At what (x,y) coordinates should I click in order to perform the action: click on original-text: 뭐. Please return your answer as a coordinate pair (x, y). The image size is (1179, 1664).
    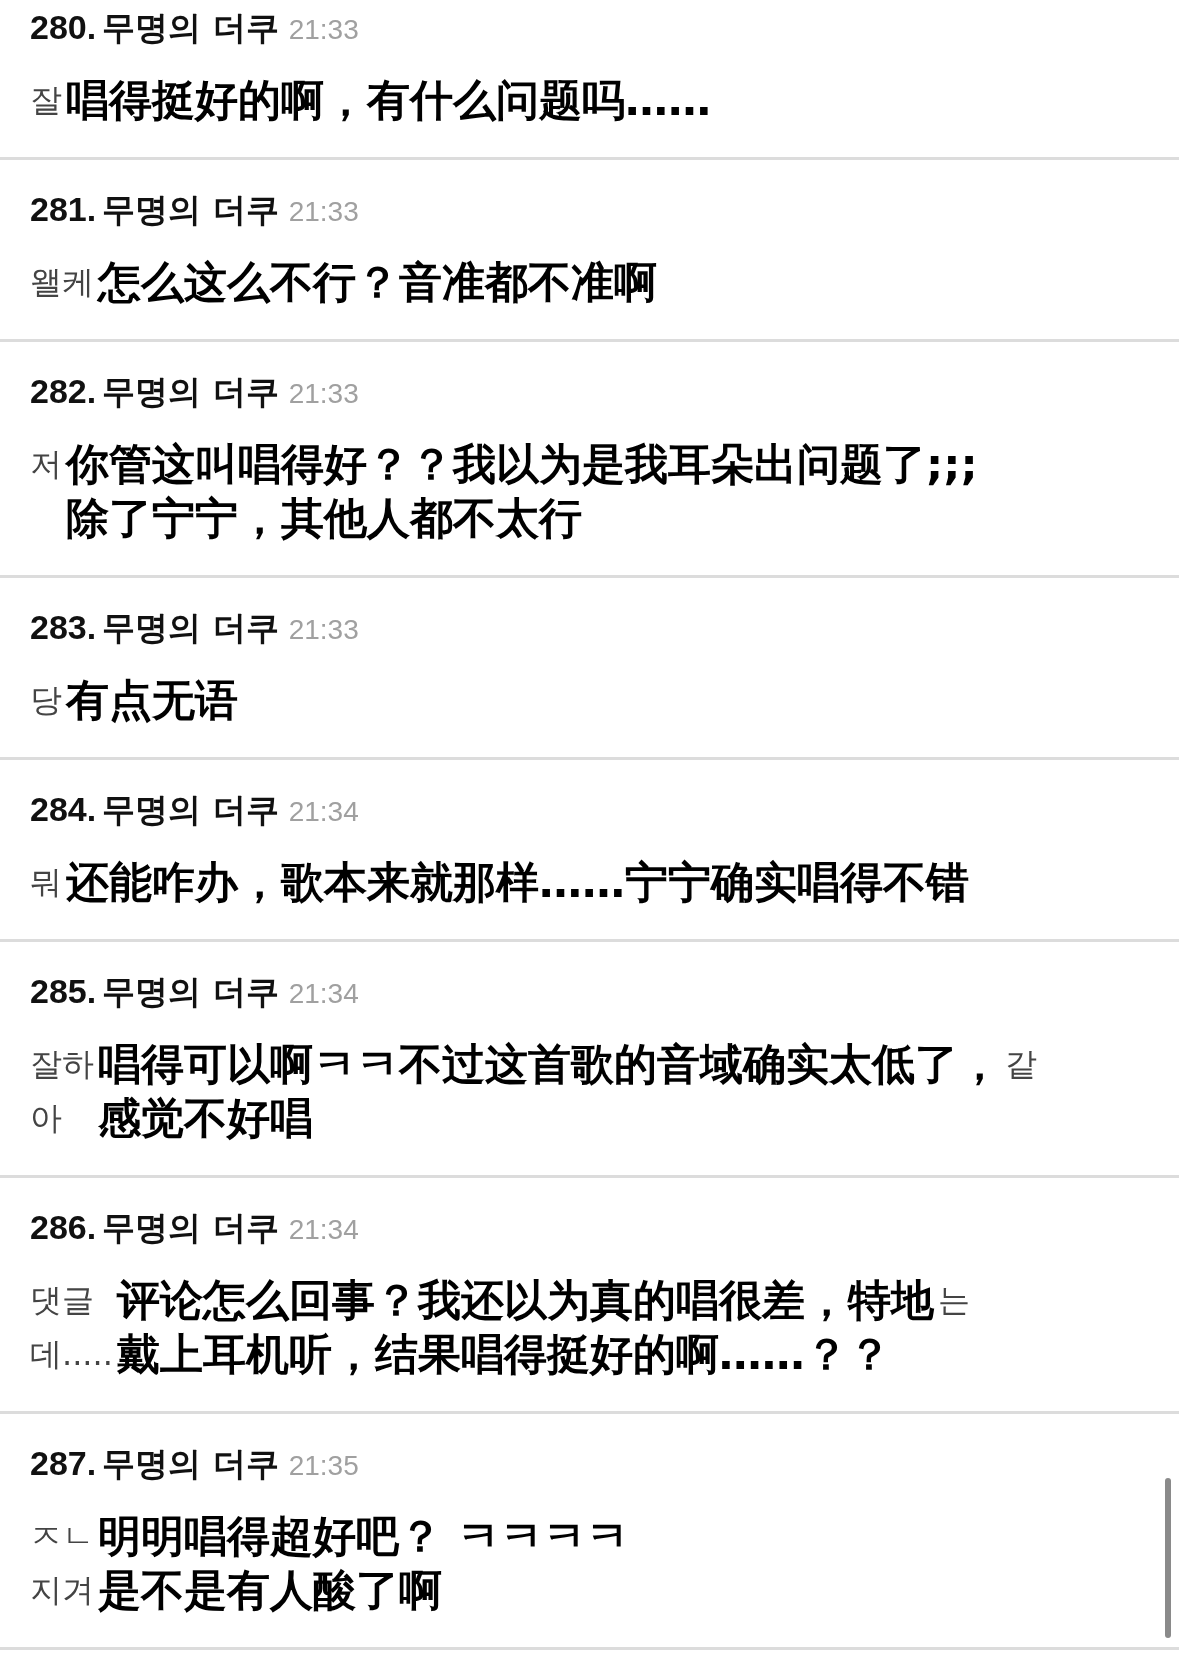
    Looking at the image, I should click on (46, 882).